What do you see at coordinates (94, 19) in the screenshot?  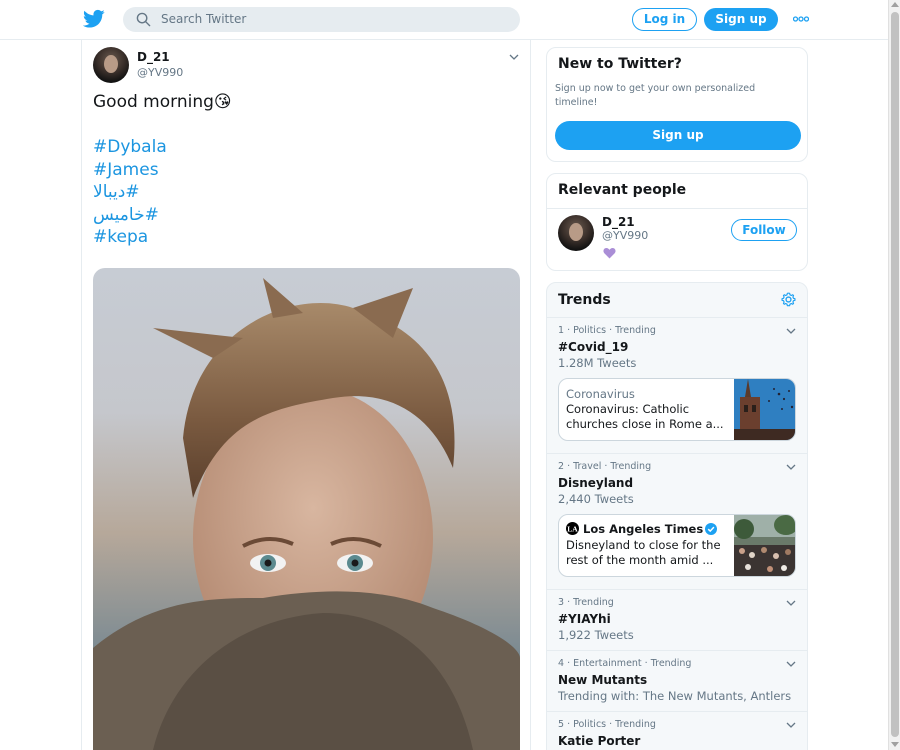 I see `twitter-logo-icon` at bounding box center [94, 19].